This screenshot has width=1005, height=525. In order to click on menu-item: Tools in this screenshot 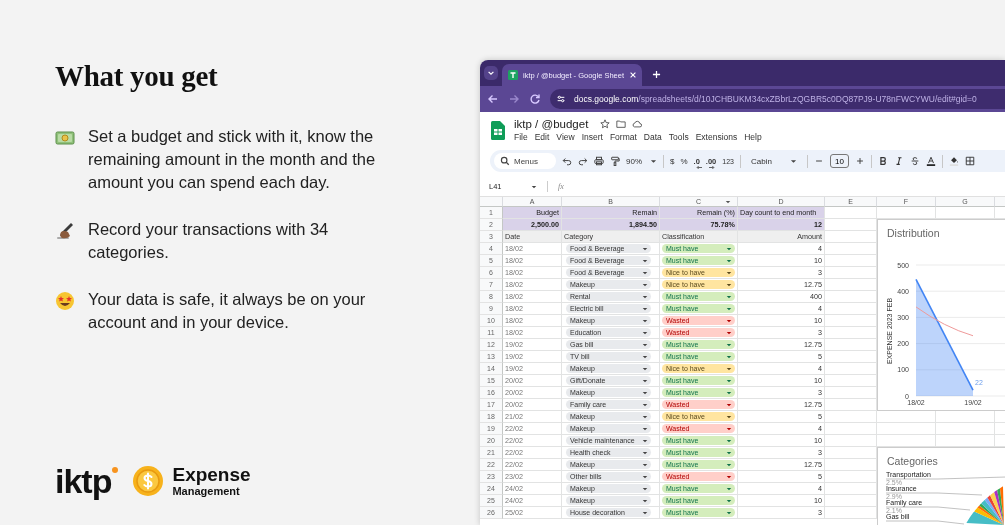, I will do `click(679, 137)`.